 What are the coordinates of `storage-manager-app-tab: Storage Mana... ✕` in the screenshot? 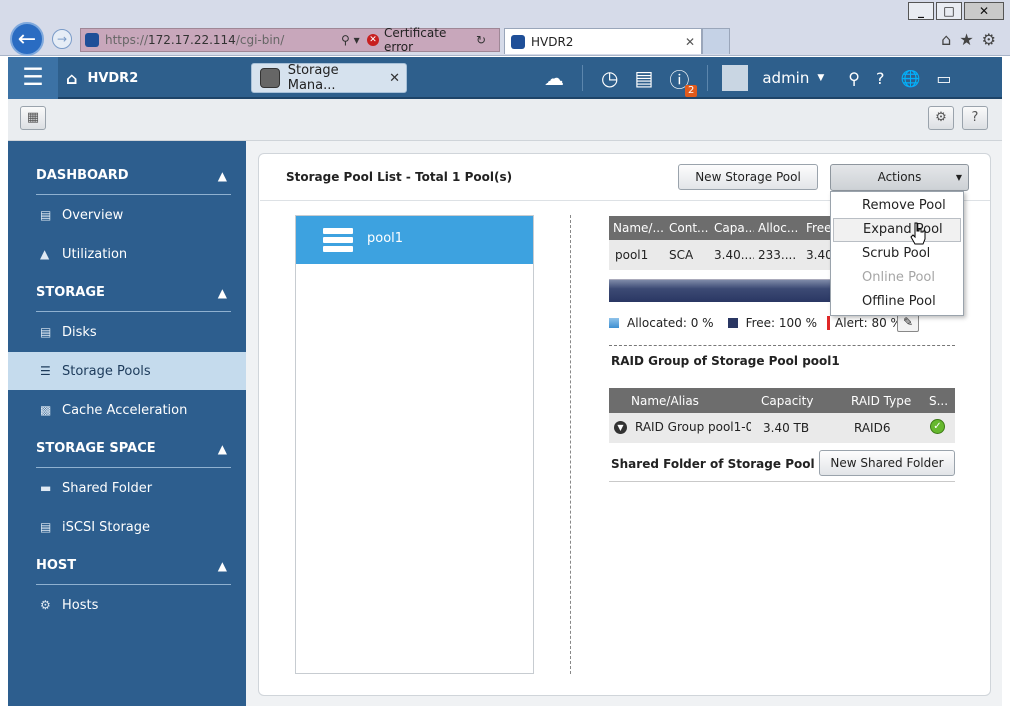 It's located at (329, 78).